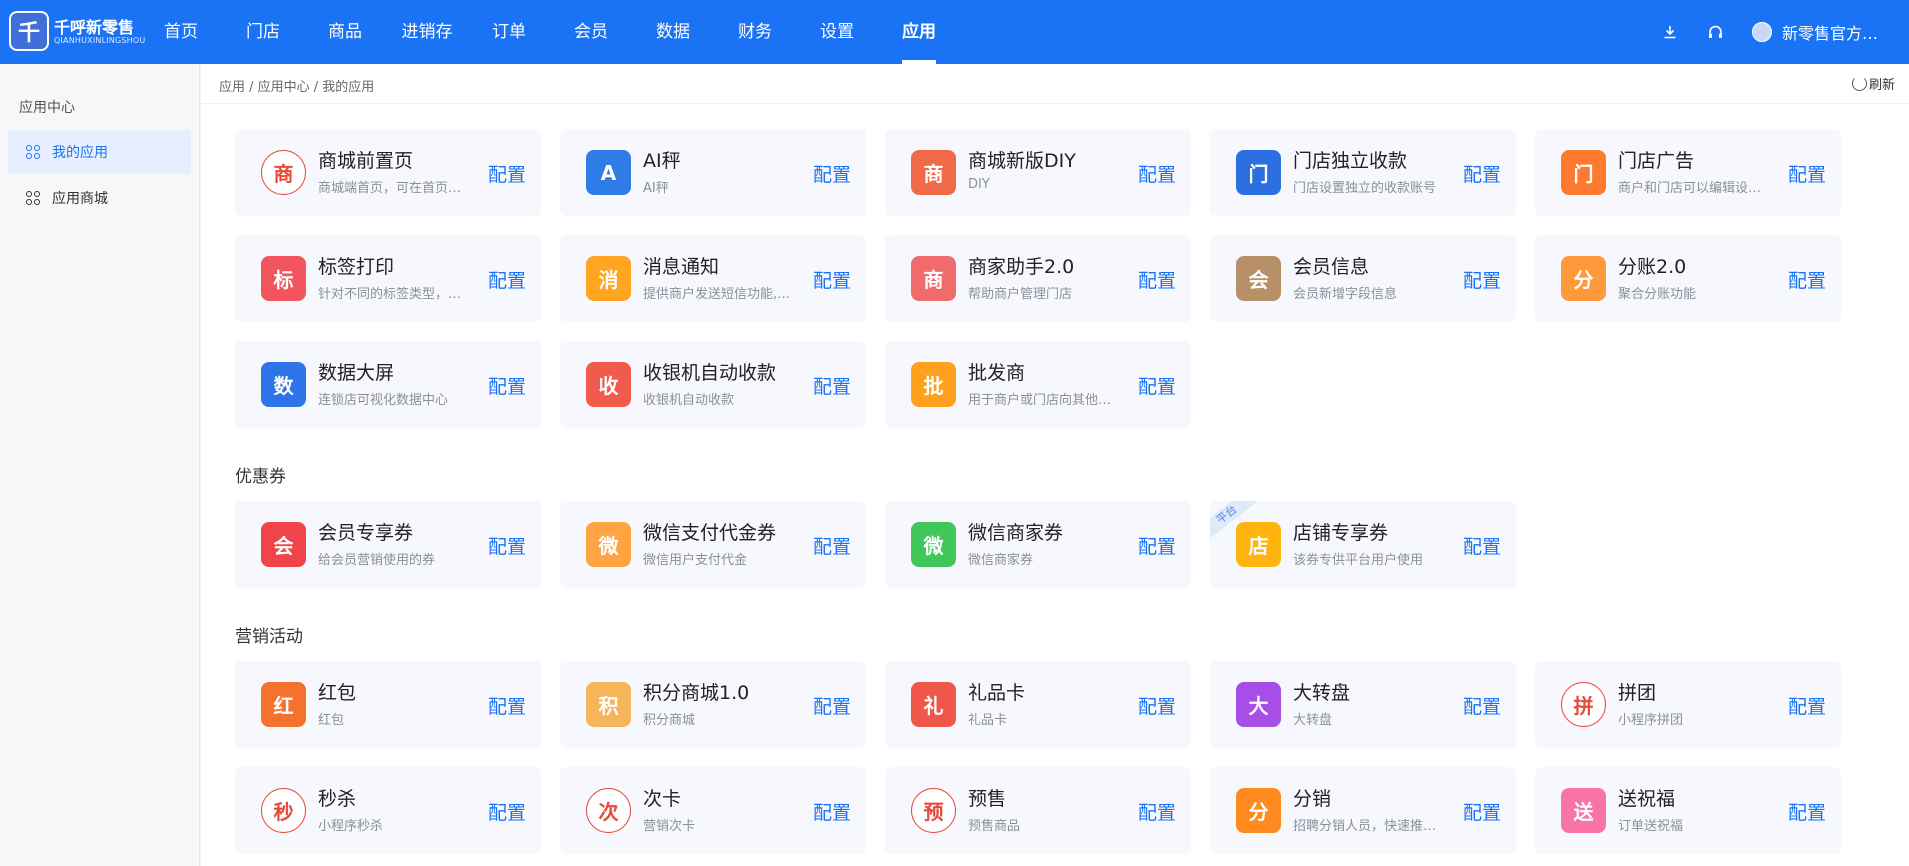 Image resolution: width=1909 pixels, height=866 pixels. What do you see at coordinates (656, 188) in the screenshot?
I see `app-description: AI秤` at bounding box center [656, 188].